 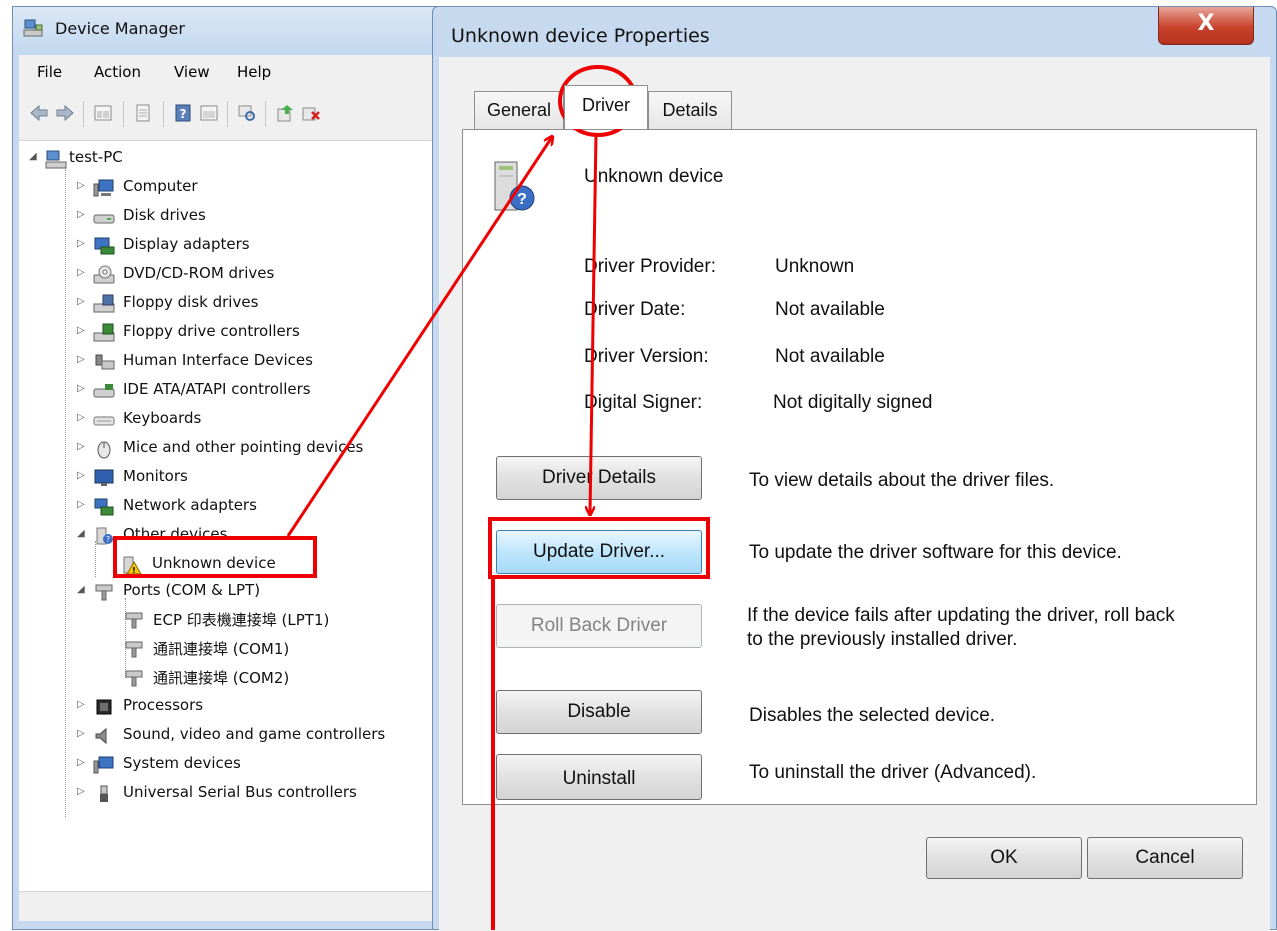 What do you see at coordinates (215, 557) in the screenshot?
I see `unknown-device-highlight` at bounding box center [215, 557].